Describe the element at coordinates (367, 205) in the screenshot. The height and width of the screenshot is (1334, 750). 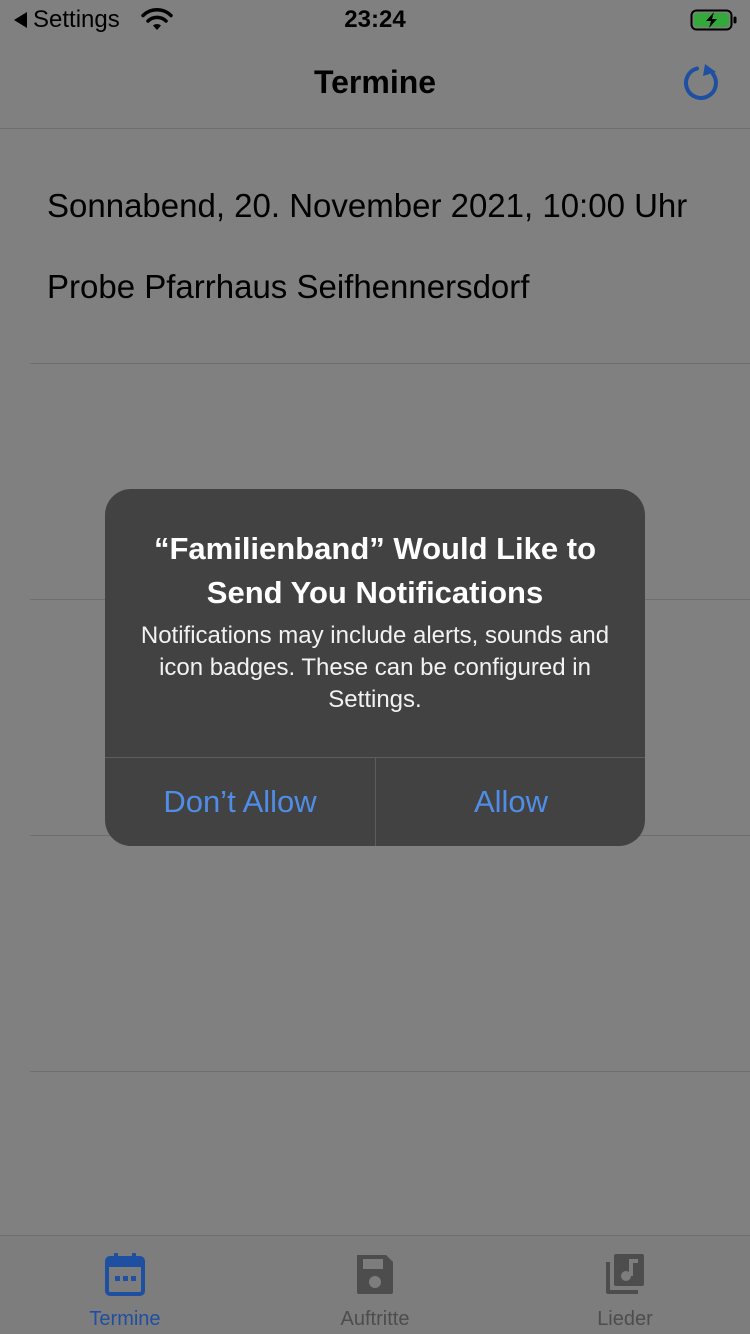
I see `appointment-date: Sonnabend, 20. November 2021, 10:00 Uhr` at that location.